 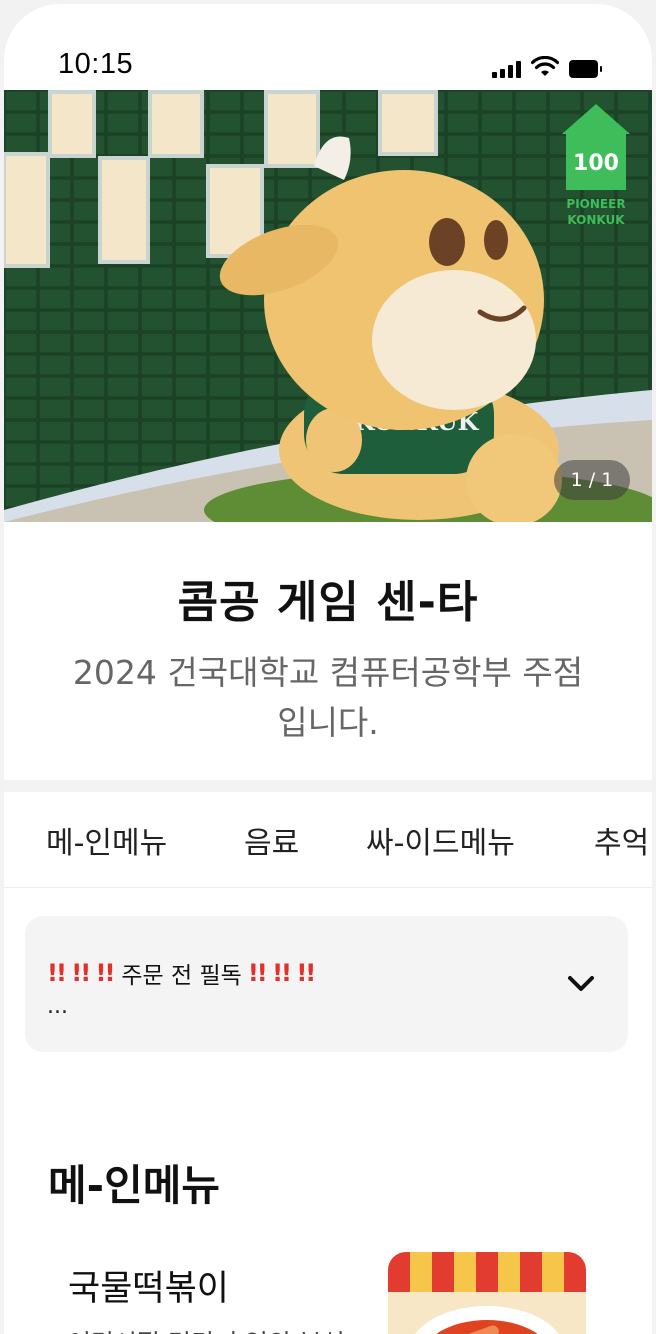 What do you see at coordinates (96, 64) in the screenshot?
I see `status-time: 10:15` at bounding box center [96, 64].